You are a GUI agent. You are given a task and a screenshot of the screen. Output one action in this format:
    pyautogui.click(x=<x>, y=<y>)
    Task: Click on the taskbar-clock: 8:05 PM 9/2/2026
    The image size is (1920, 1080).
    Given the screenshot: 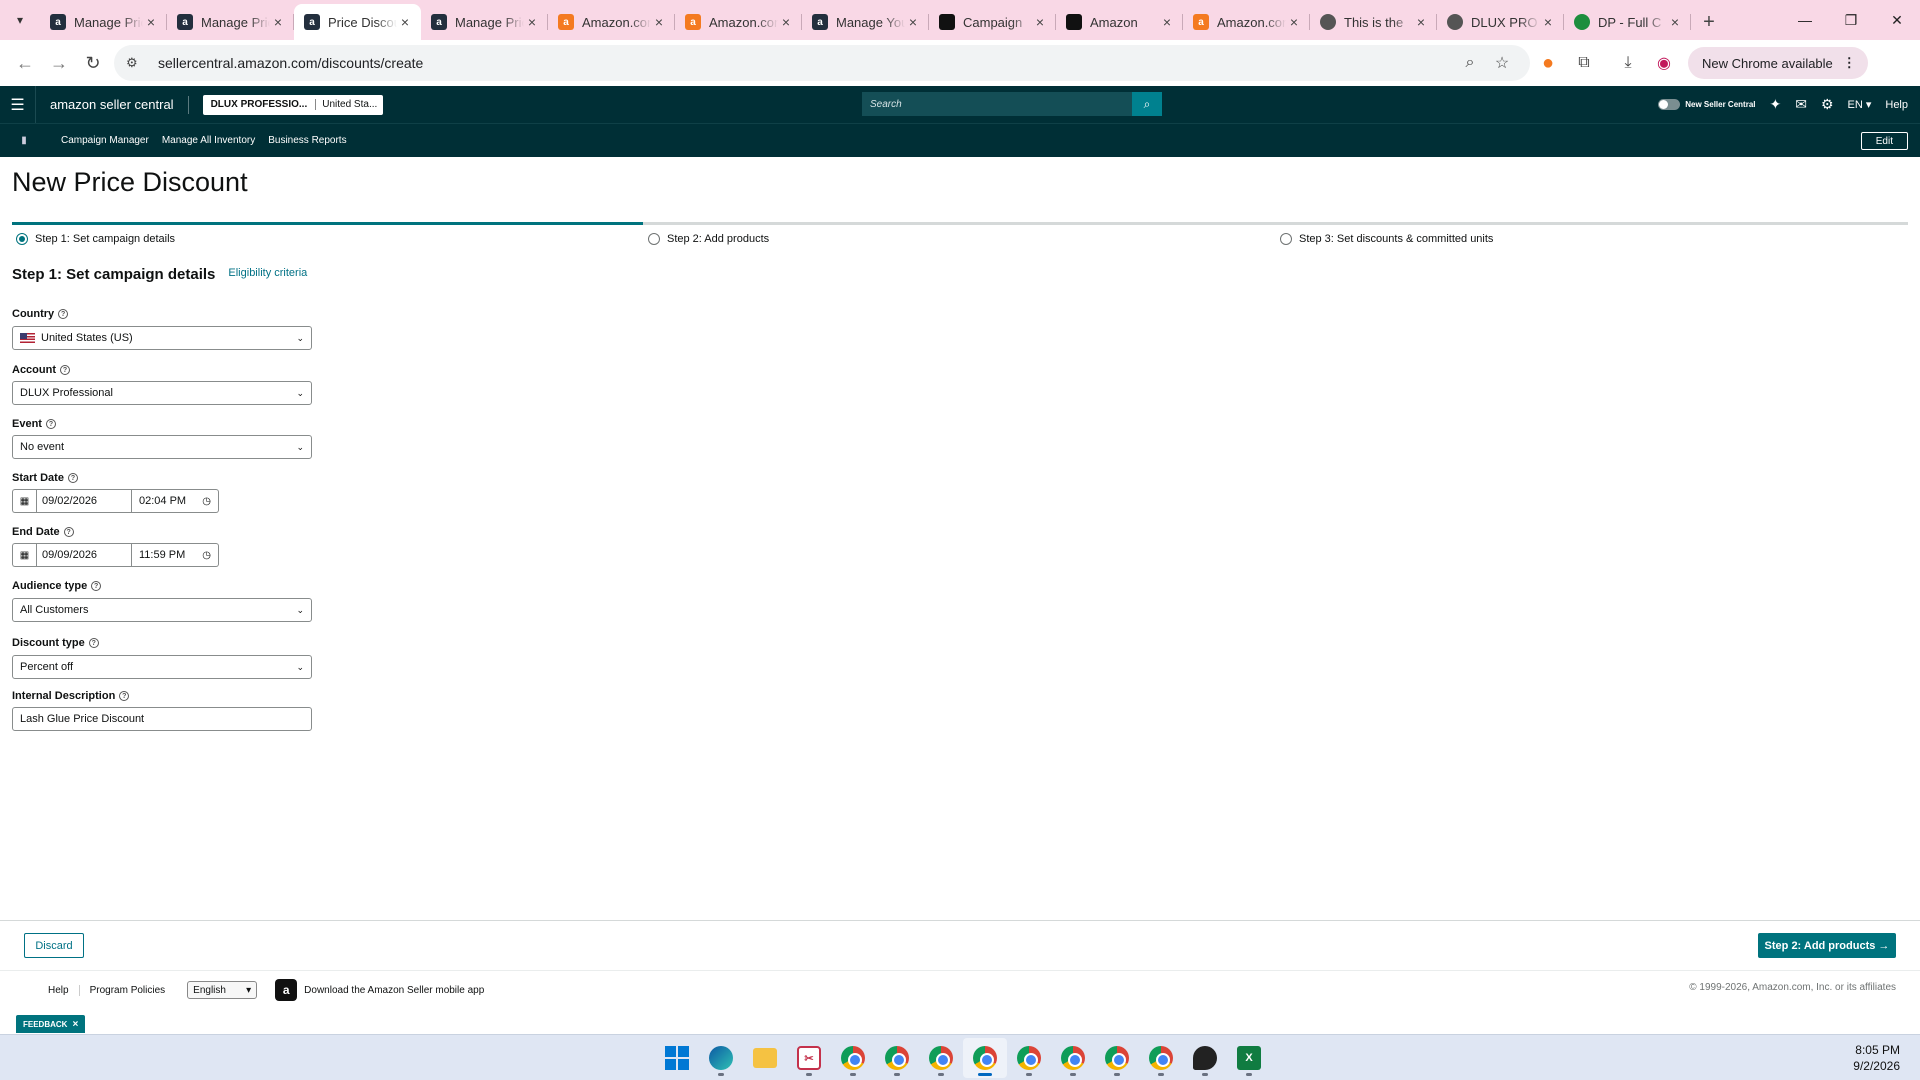 What is the action you would take?
    pyautogui.click(x=1876, y=1058)
    